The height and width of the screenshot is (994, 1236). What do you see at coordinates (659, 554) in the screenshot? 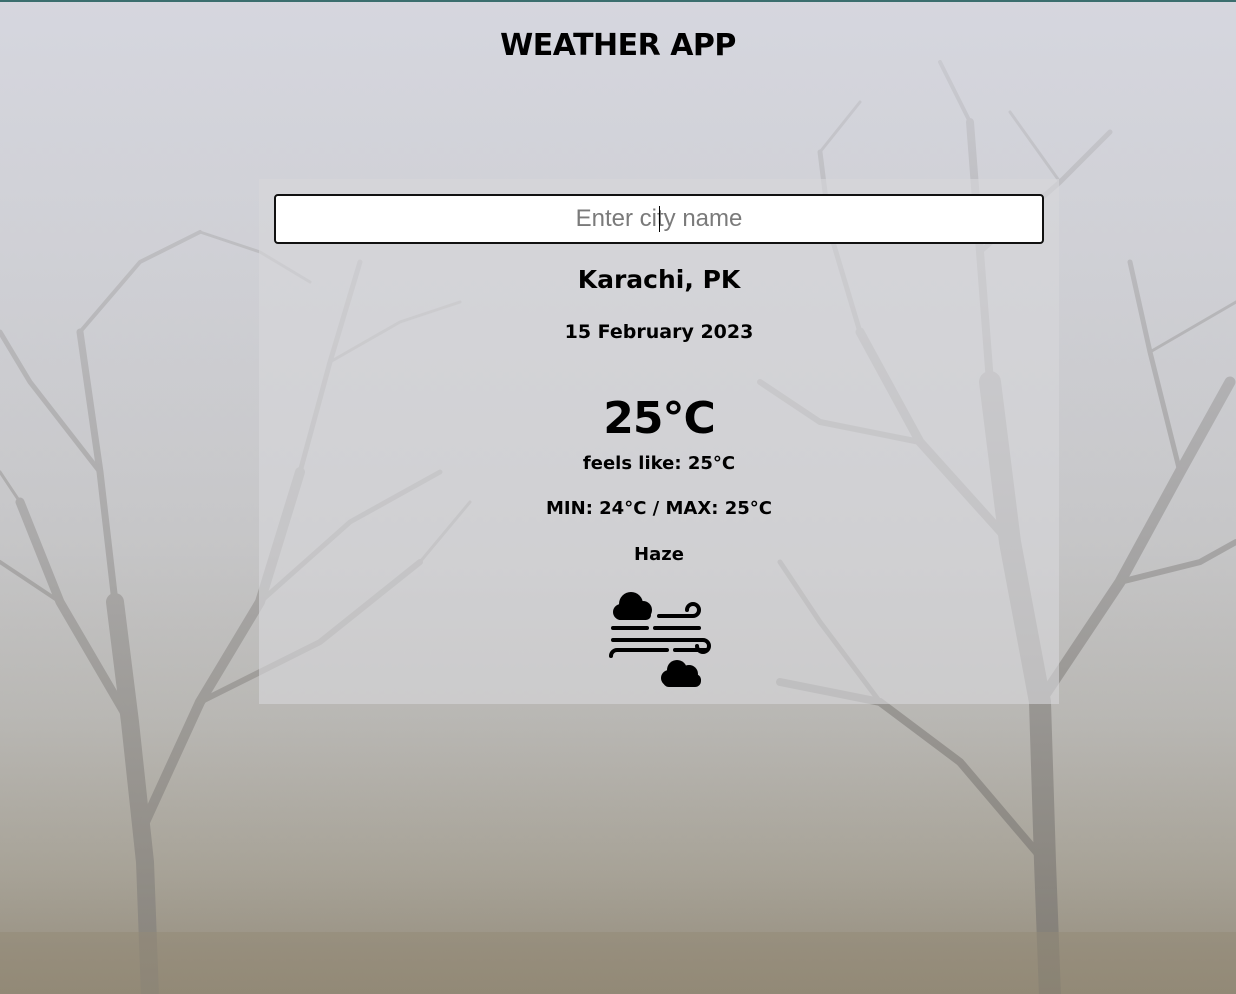
I see `weather-condition: Haze` at bounding box center [659, 554].